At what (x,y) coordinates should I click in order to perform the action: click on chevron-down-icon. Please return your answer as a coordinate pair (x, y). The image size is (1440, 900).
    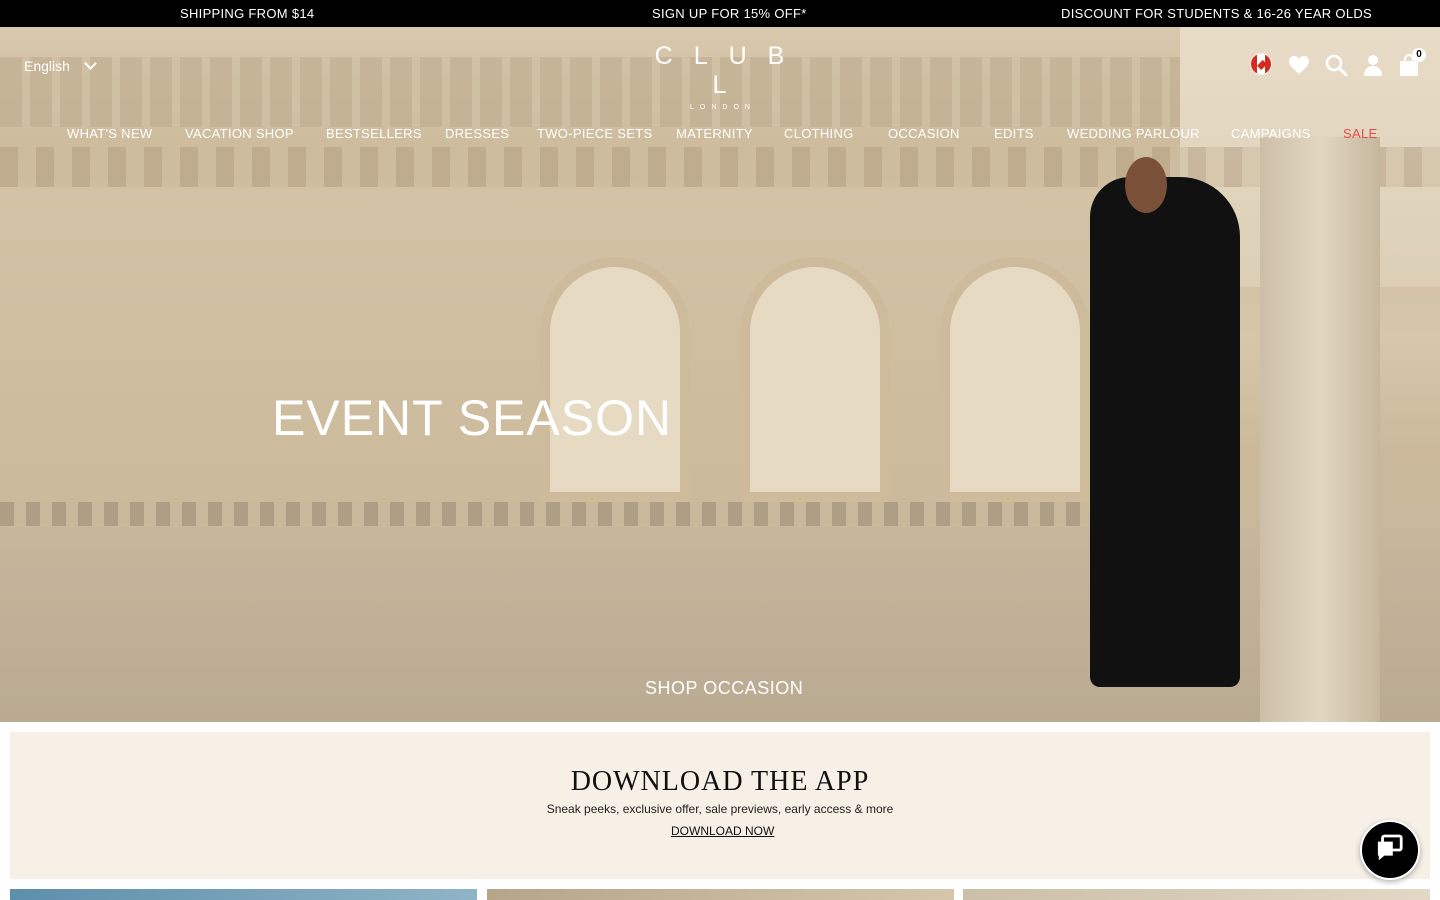
    Looking at the image, I should click on (90, 63).